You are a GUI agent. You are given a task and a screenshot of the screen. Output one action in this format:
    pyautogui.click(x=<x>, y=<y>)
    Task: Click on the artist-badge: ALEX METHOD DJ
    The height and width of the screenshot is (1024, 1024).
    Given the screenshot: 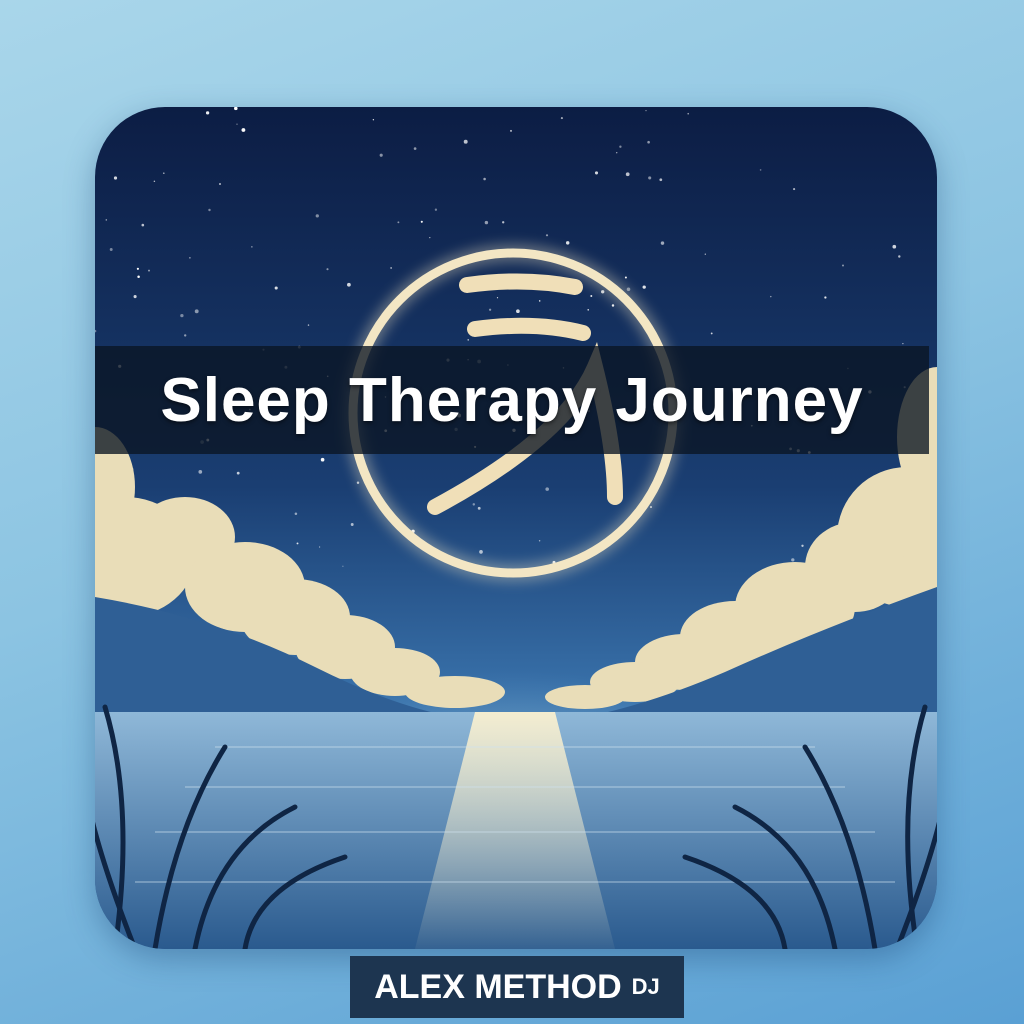 What is the action you would take?
    pyautogui.click(x=517, y=987)
    